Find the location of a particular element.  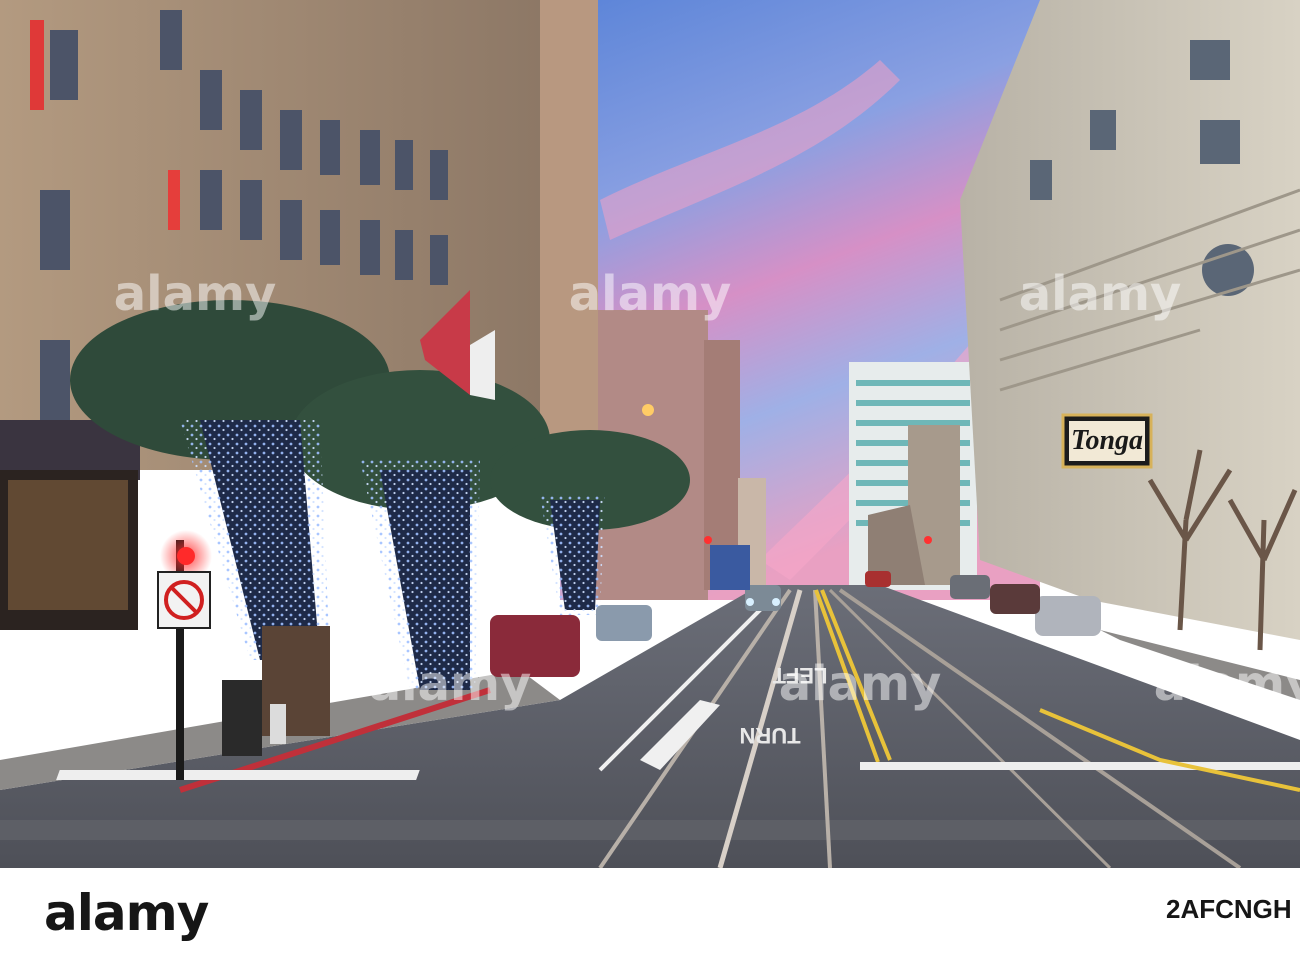

red-facade-light is located at coordinates (37, 65).